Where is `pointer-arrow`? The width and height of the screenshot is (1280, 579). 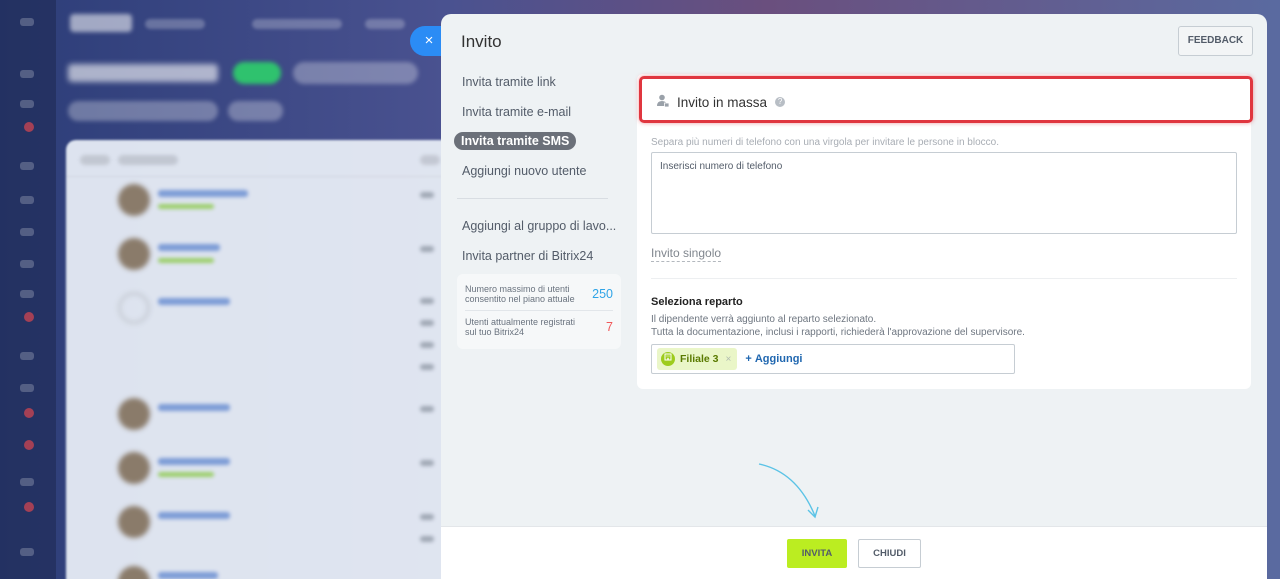
pointer-arrow is located at coordinates (788, 491).